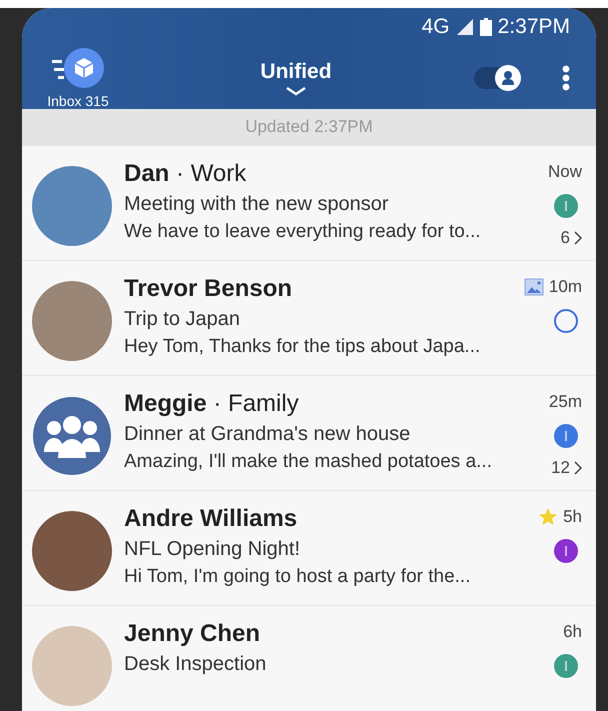  Describe the element at coordinates (486, 27) in the screenshot. I see `battery-icon` at that location.